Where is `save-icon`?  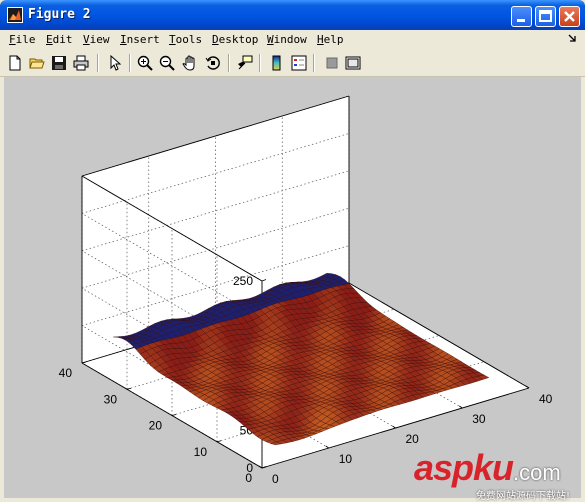 save-icon is located at coordinates (59, 63).